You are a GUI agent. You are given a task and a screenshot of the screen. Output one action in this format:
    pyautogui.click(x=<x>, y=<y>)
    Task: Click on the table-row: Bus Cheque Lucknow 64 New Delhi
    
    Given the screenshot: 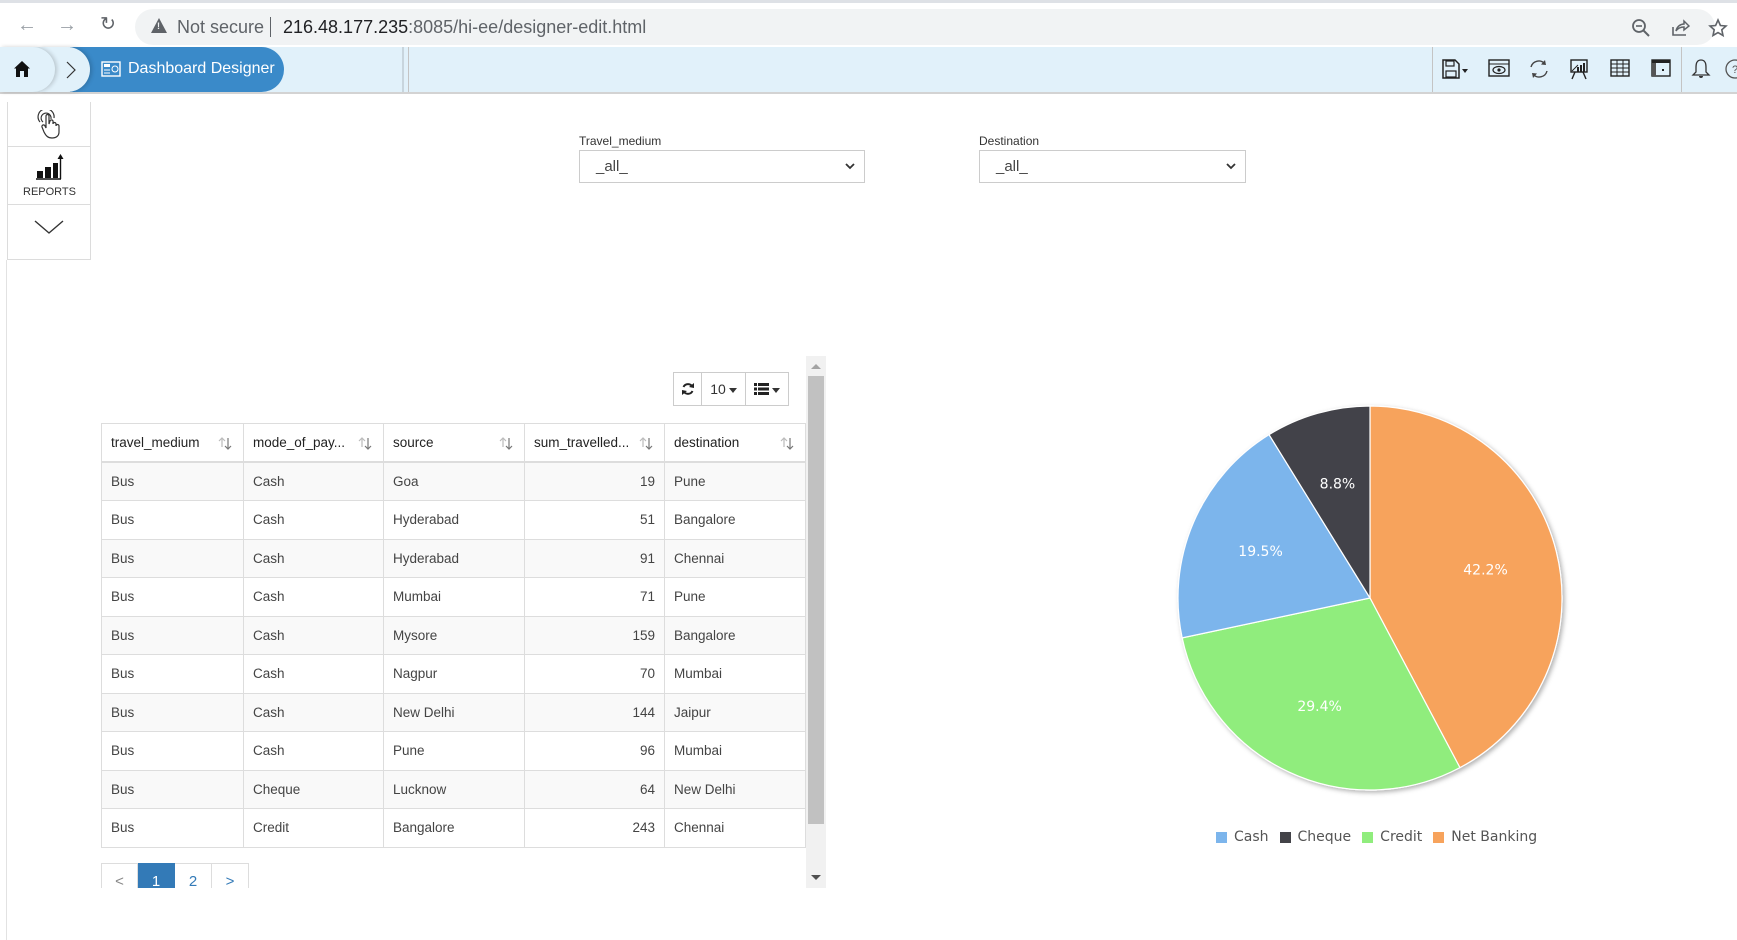 What is the action you would take?
    pyautogui.click(x=453, y=789)
    